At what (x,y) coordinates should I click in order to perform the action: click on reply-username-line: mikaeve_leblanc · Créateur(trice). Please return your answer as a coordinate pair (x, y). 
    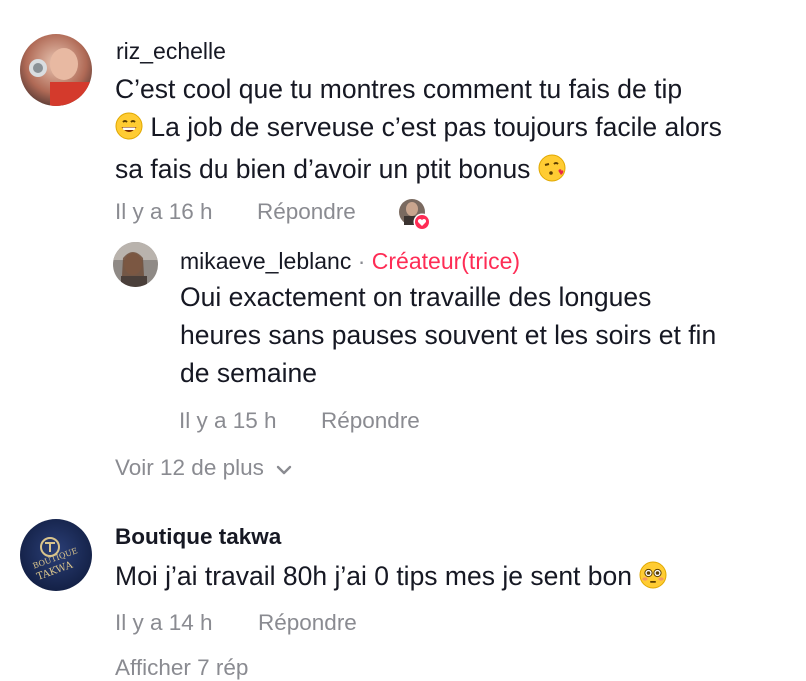
    Looking at the image, I should click on (350, 261).